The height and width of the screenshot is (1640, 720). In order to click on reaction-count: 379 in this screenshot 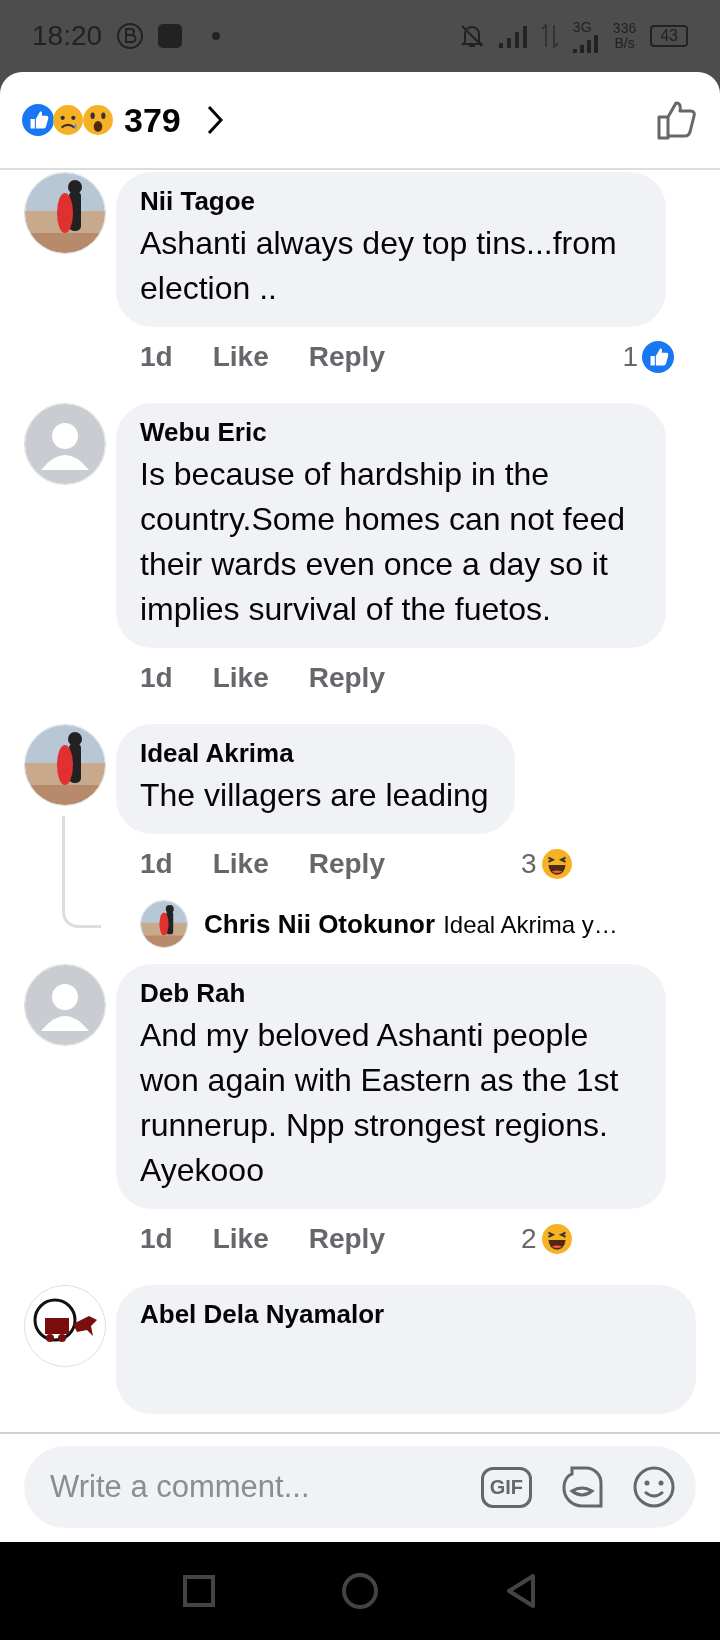, I will do `click(152, 120)`.